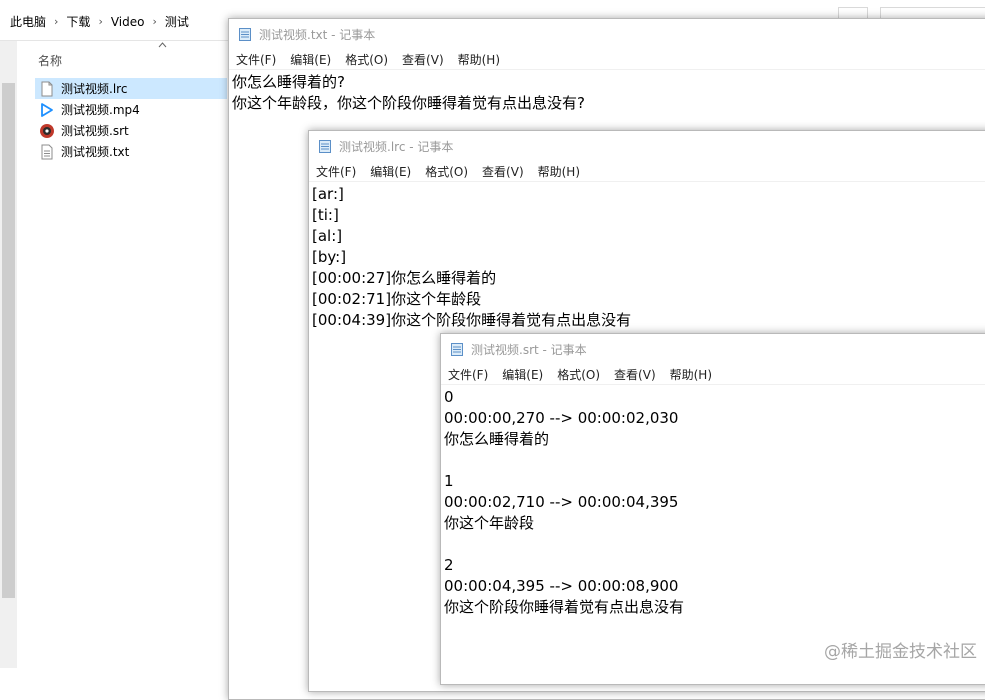 Image resolution: width=985 pixels, height=700 pixels. Describe the element at coordinates (95, 152) in the screenshot. I see `file-name: 测试视频.txt` at that location.